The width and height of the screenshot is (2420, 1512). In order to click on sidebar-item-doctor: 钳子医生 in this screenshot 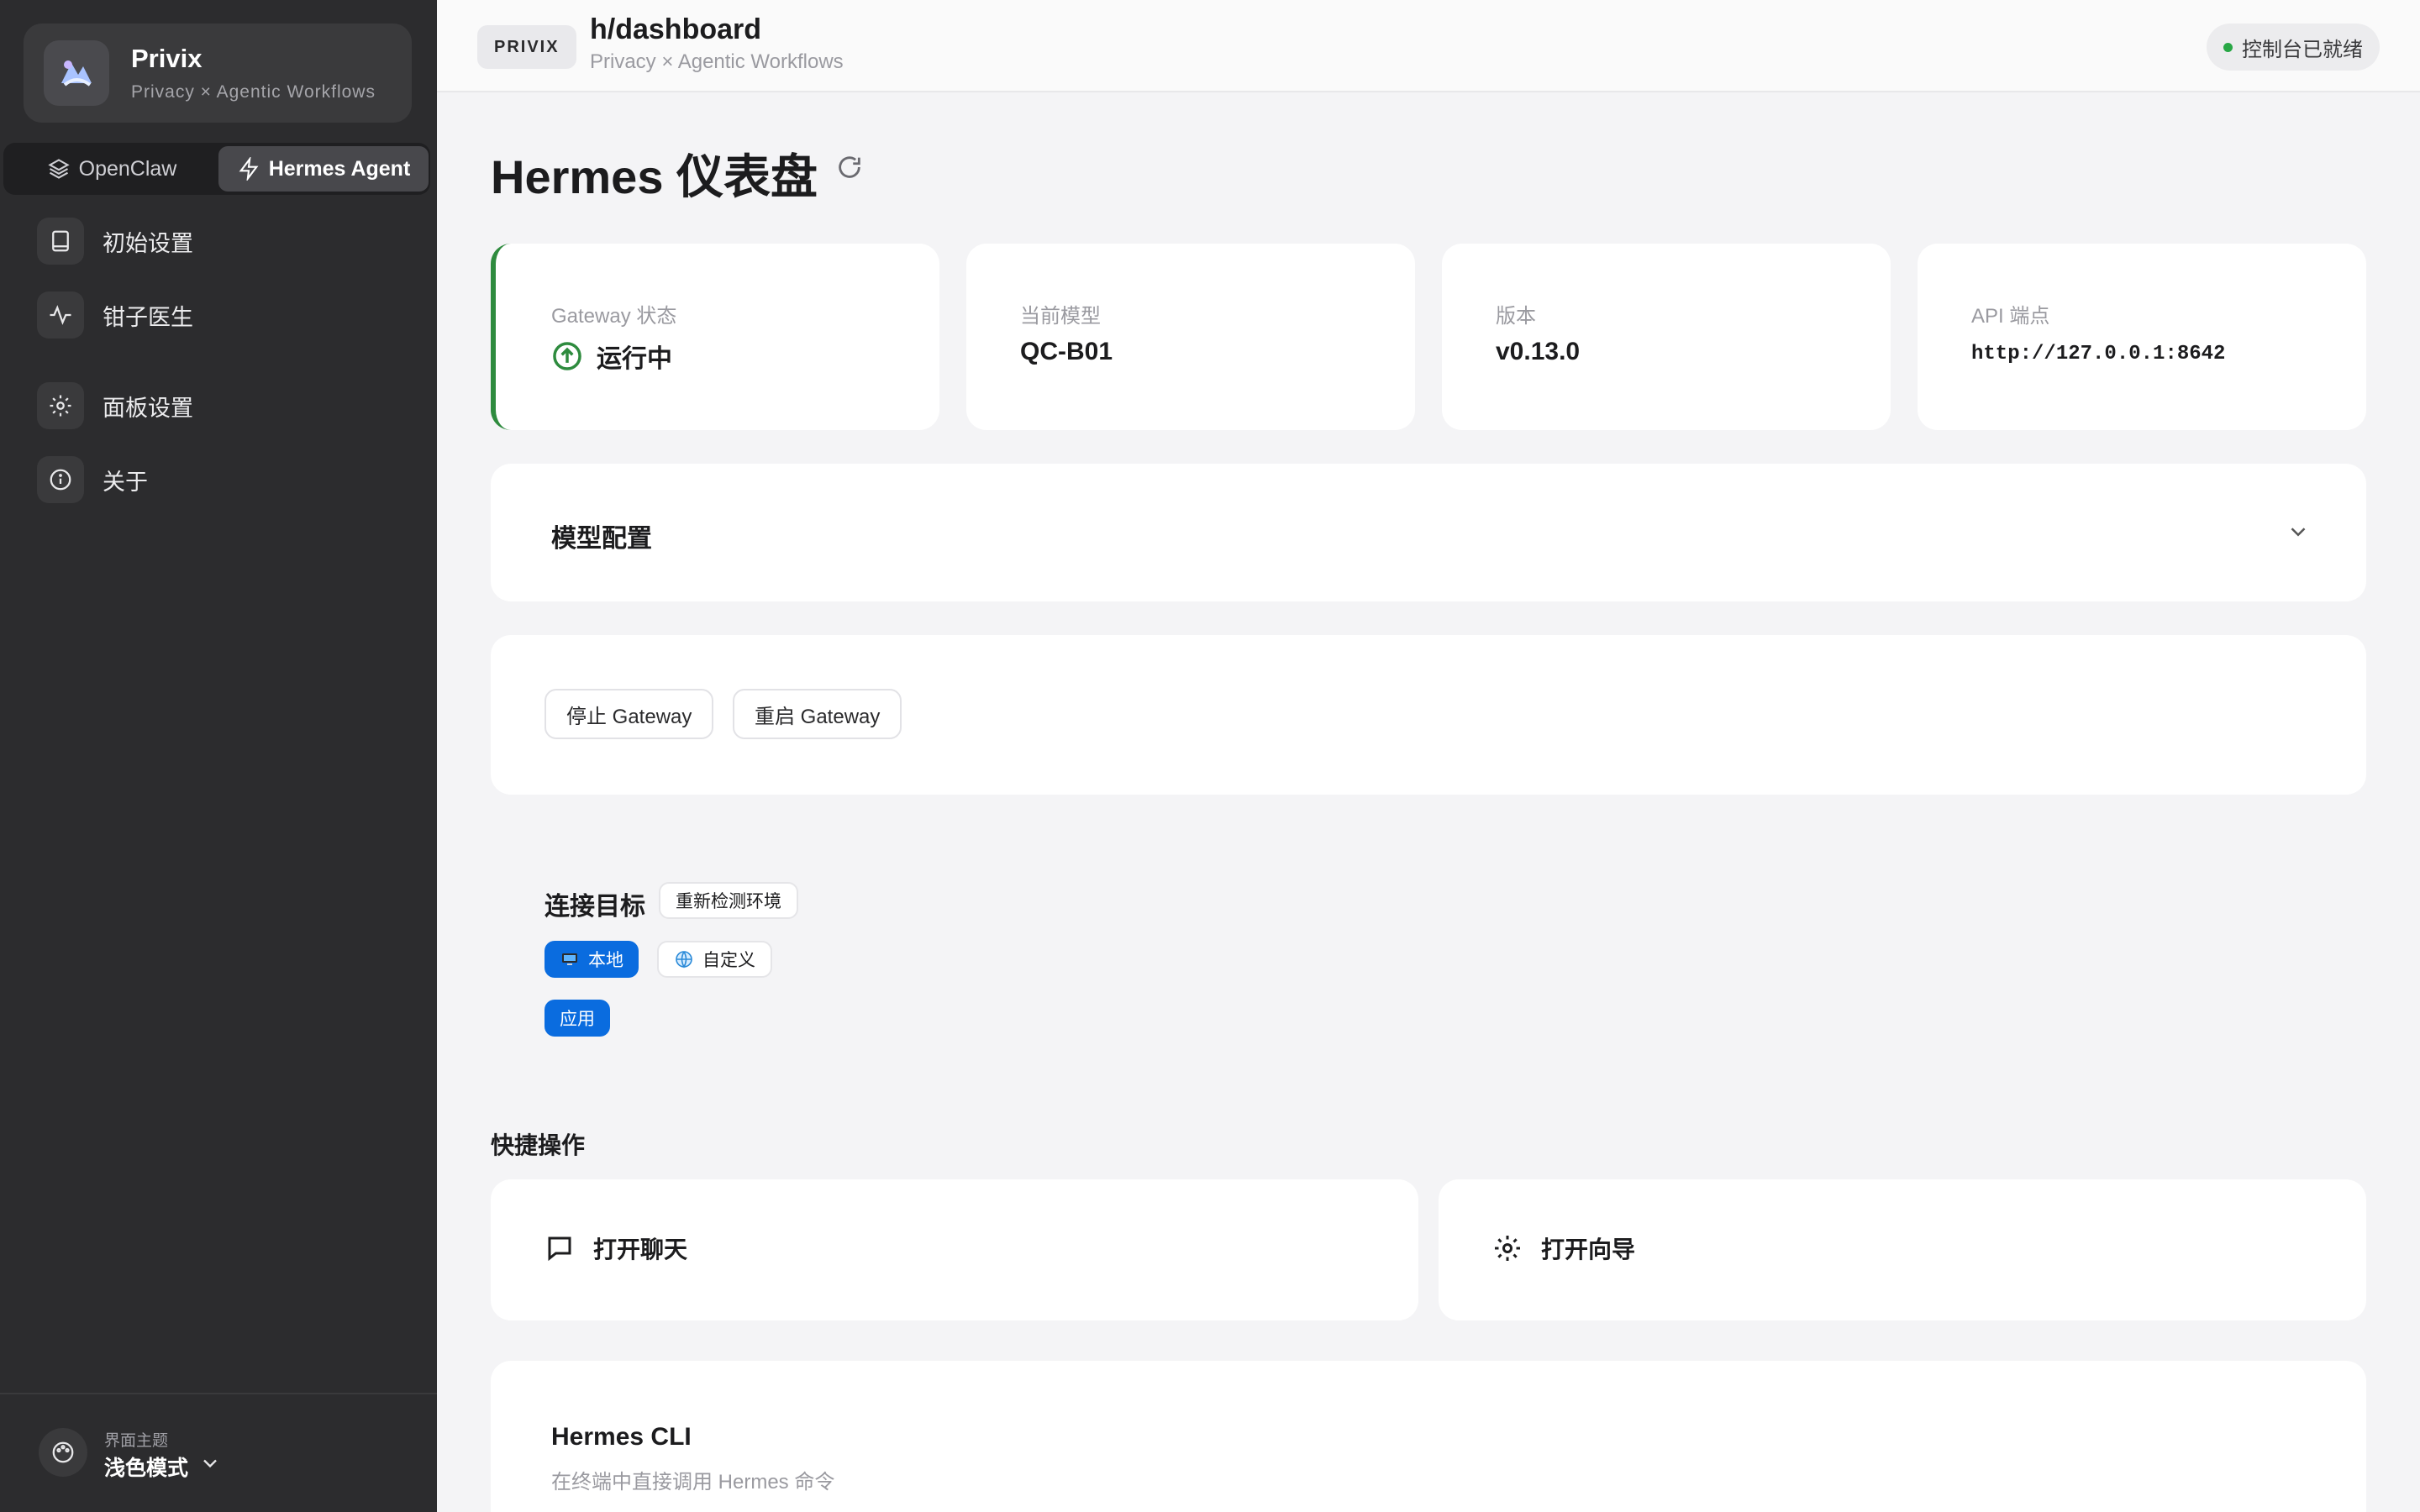, I will do `click(115, 315)`.